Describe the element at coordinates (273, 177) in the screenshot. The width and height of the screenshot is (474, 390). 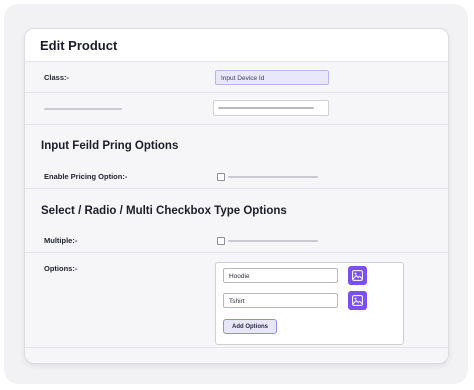
I see `enable-pricing-line` at that location.